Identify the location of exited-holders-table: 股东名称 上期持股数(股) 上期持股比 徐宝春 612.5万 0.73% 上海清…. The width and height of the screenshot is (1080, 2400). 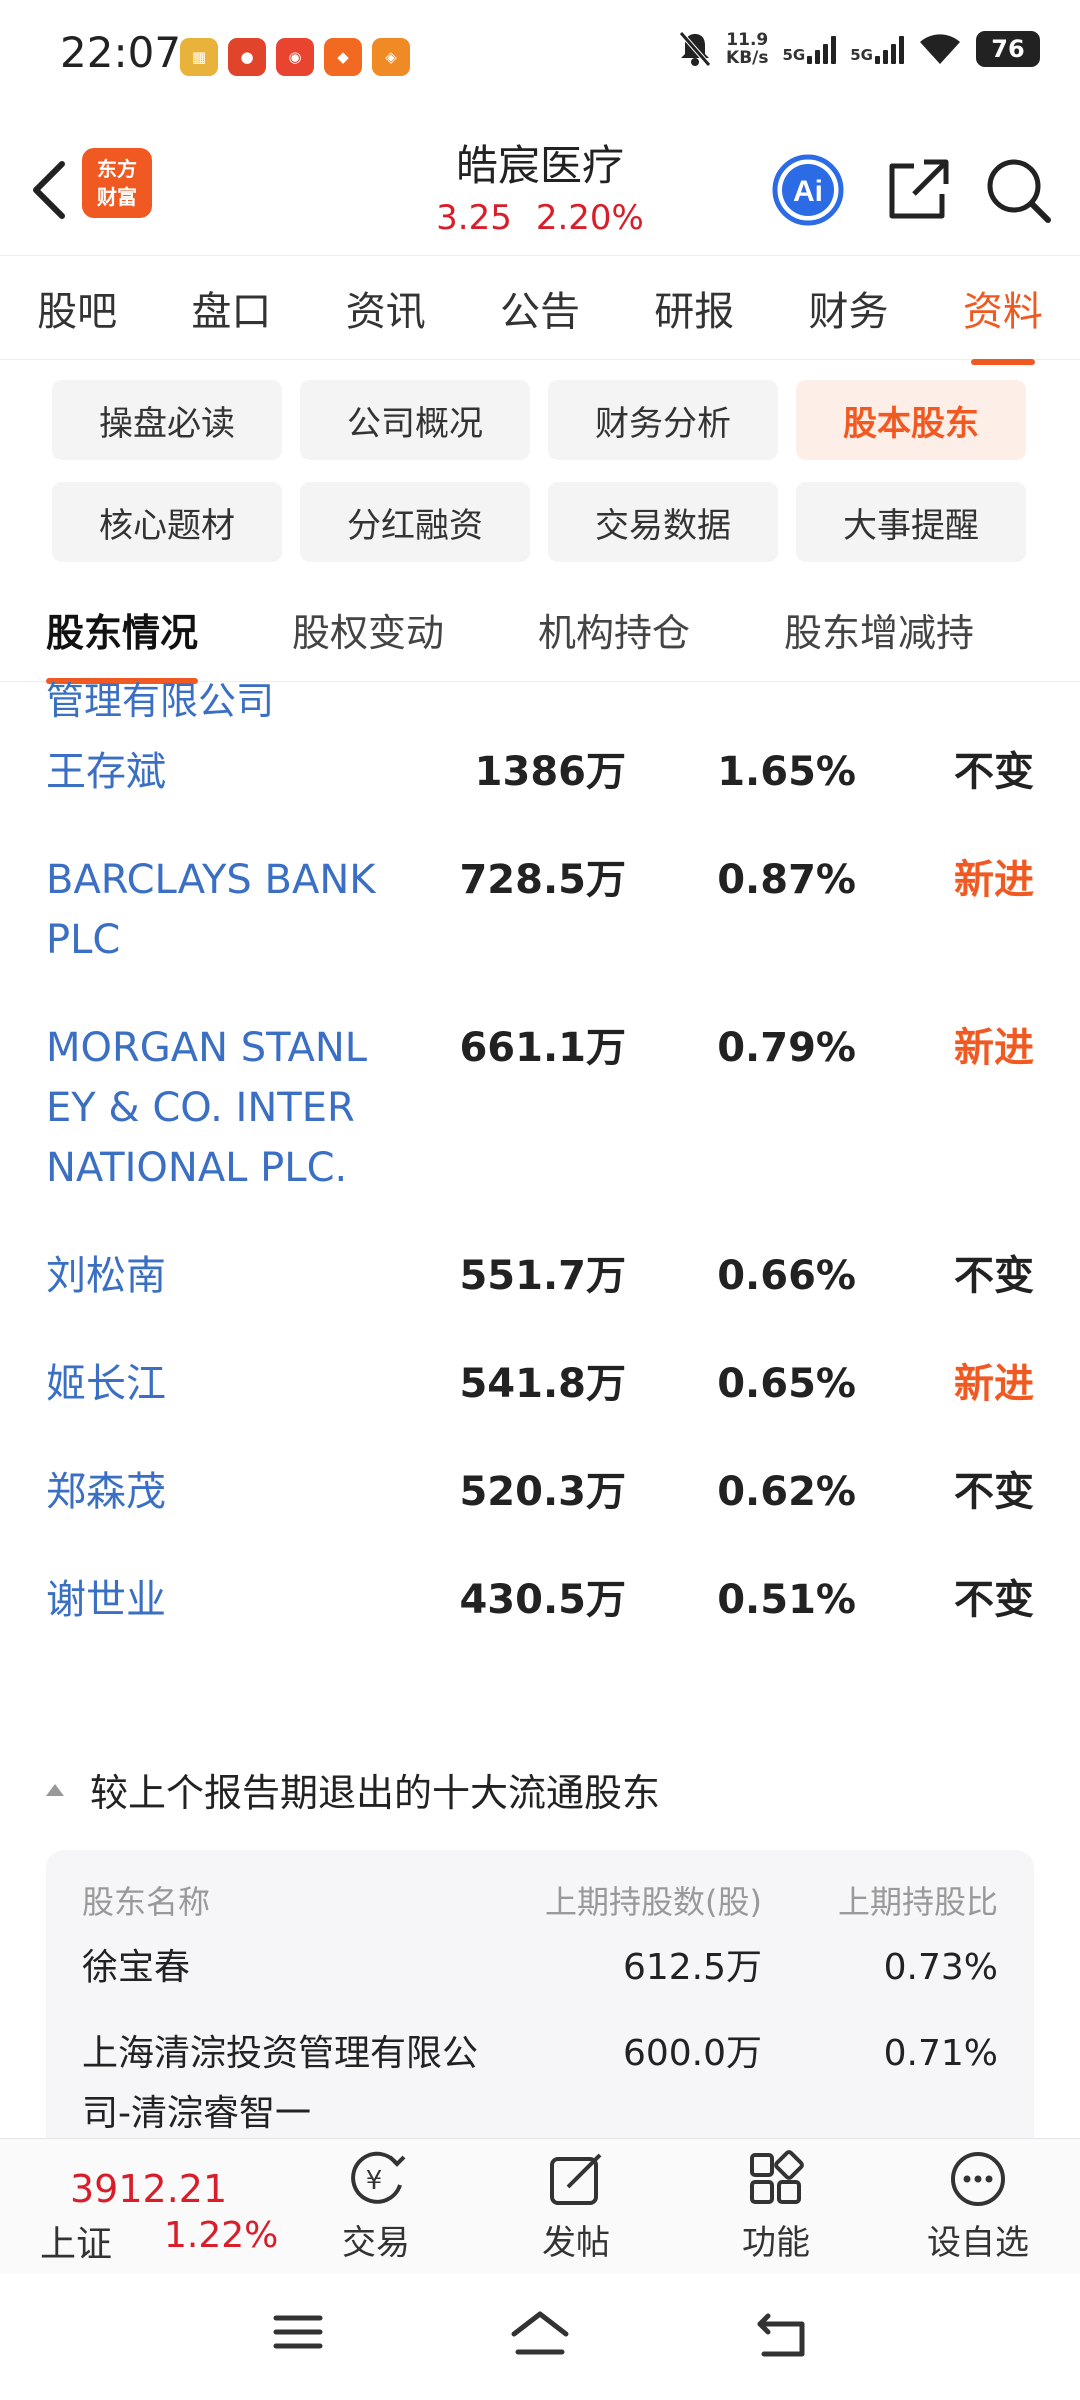
(540, 1994).